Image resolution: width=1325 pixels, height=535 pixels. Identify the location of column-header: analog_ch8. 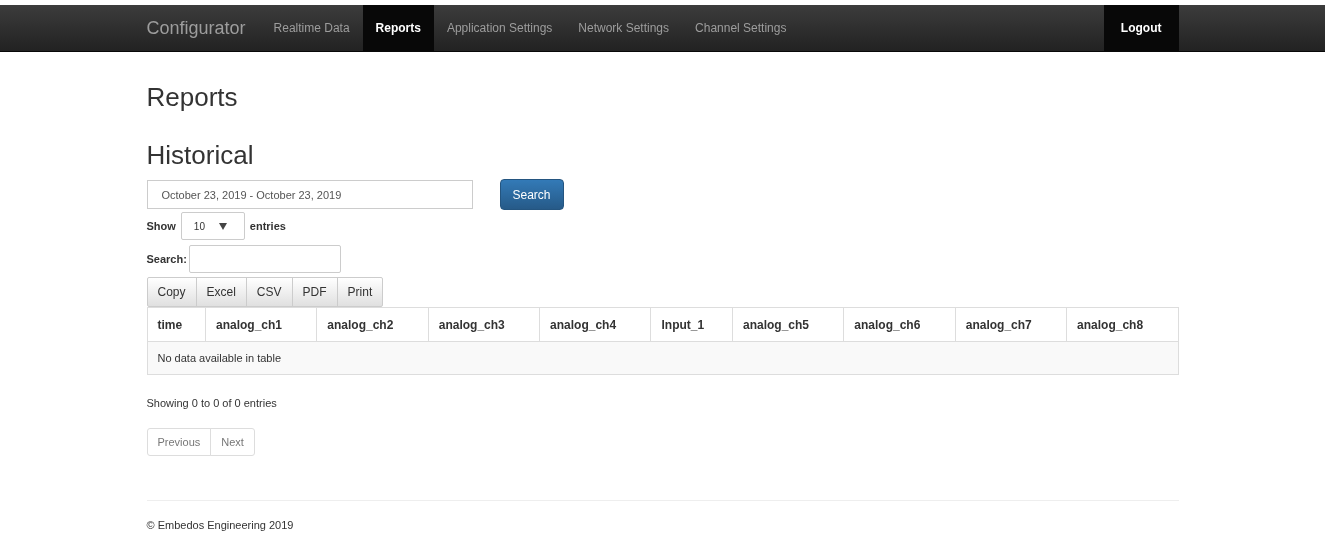
(1122, 324).